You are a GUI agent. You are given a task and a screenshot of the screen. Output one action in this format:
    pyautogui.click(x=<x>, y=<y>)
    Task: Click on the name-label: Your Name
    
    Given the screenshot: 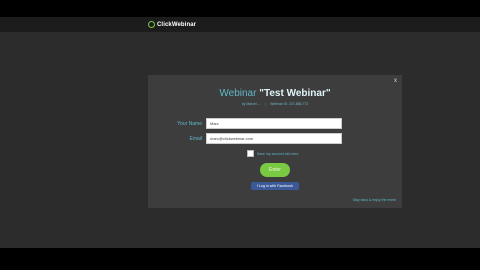 What is the action you would take?
    pyautogui.click(x=189, y=124)
    